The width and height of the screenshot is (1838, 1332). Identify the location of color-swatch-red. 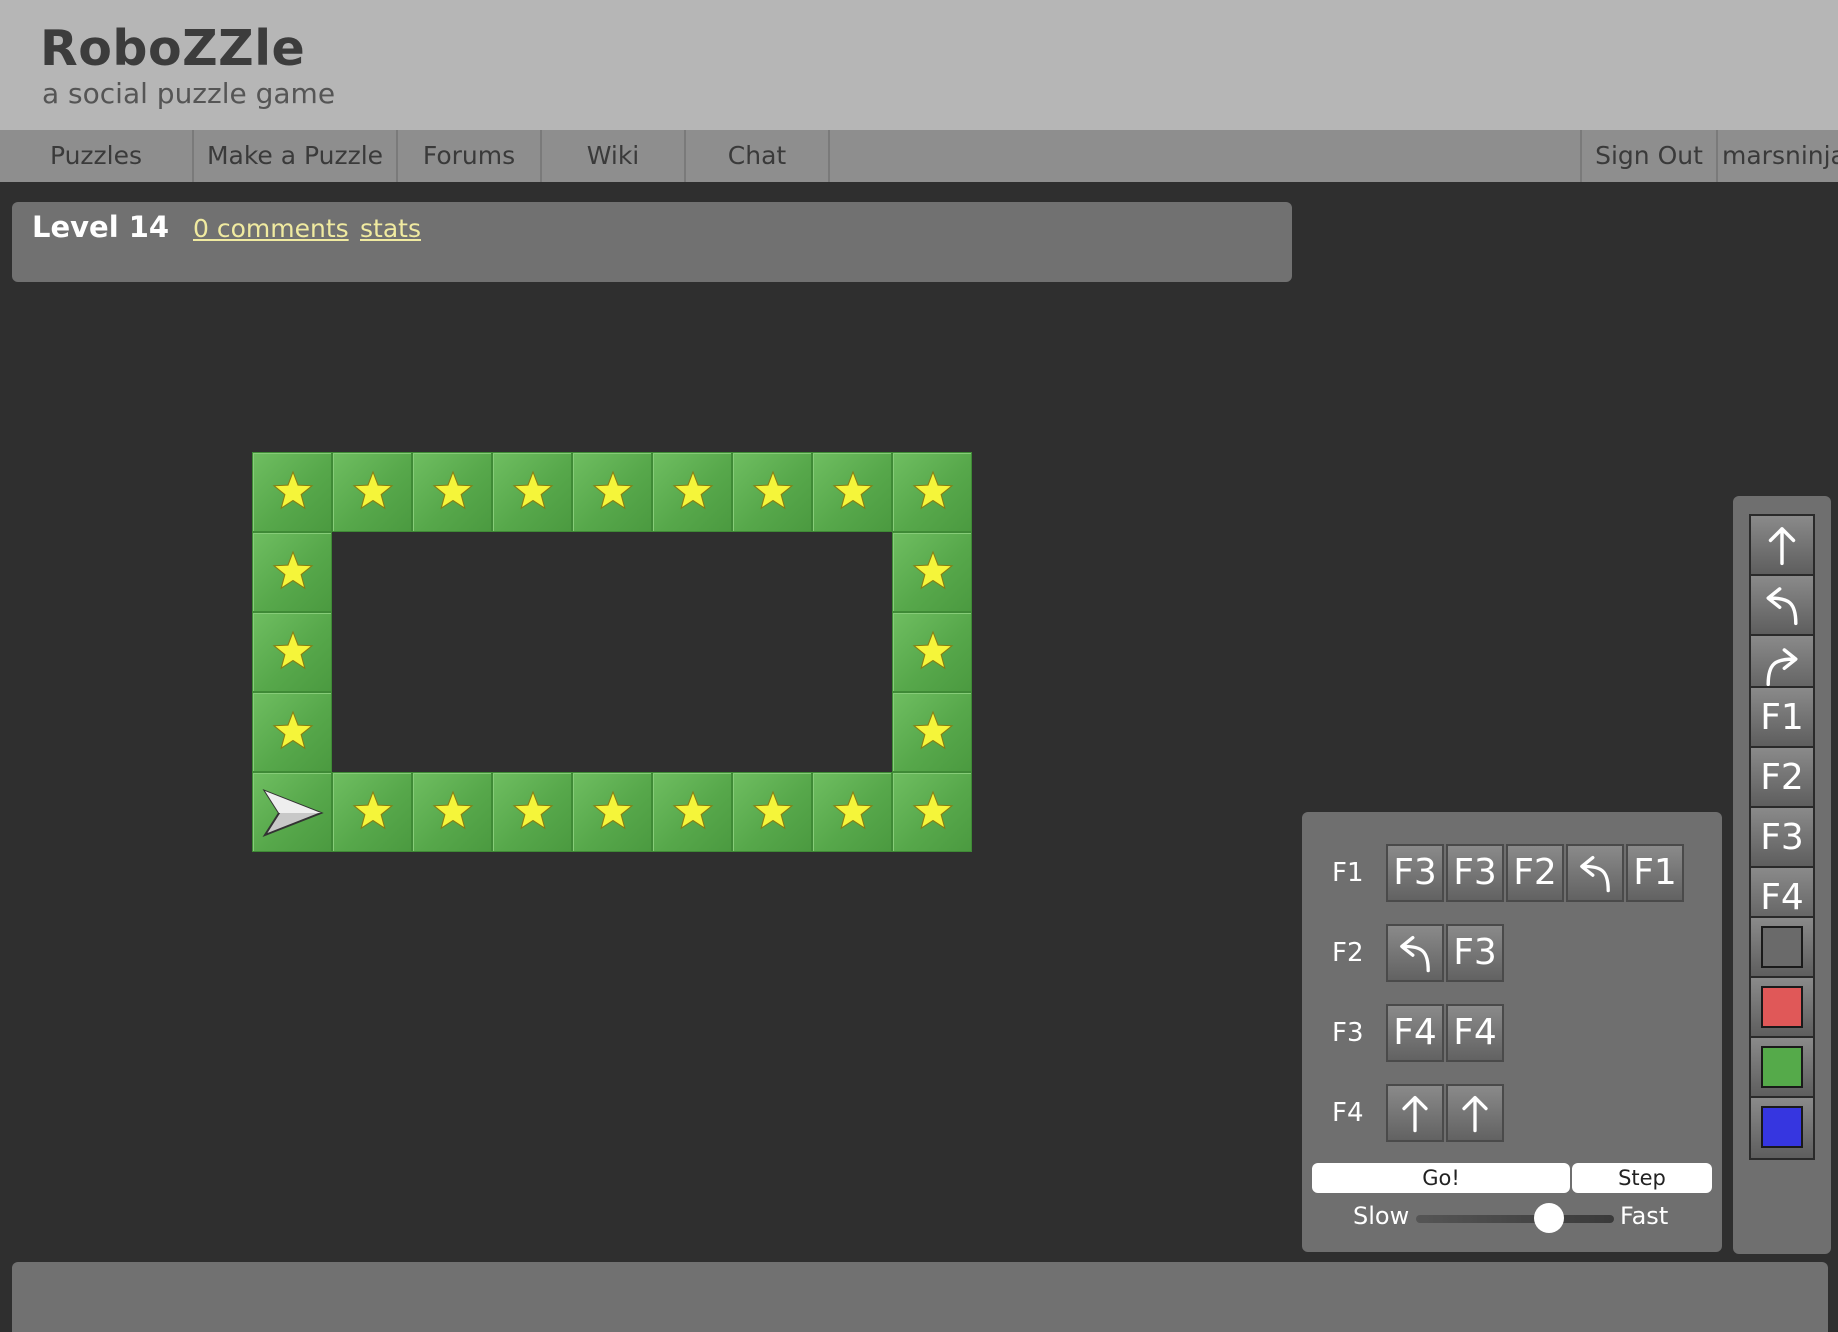
(1782, 1007).